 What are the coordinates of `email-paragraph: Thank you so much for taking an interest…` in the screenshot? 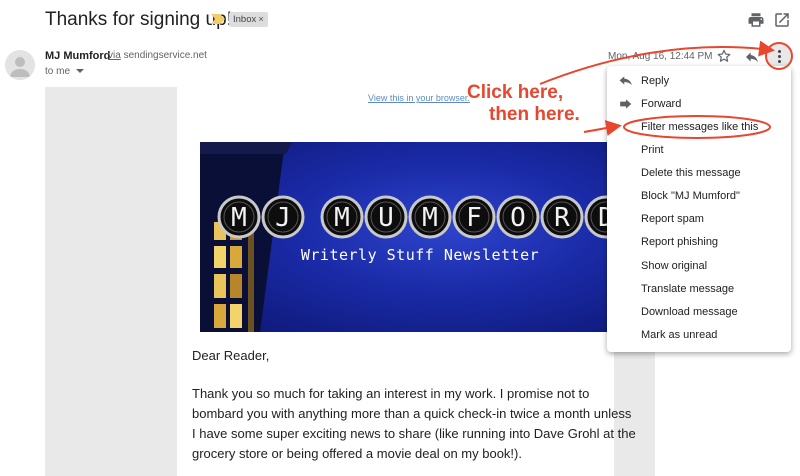 It's located at (414, 423).